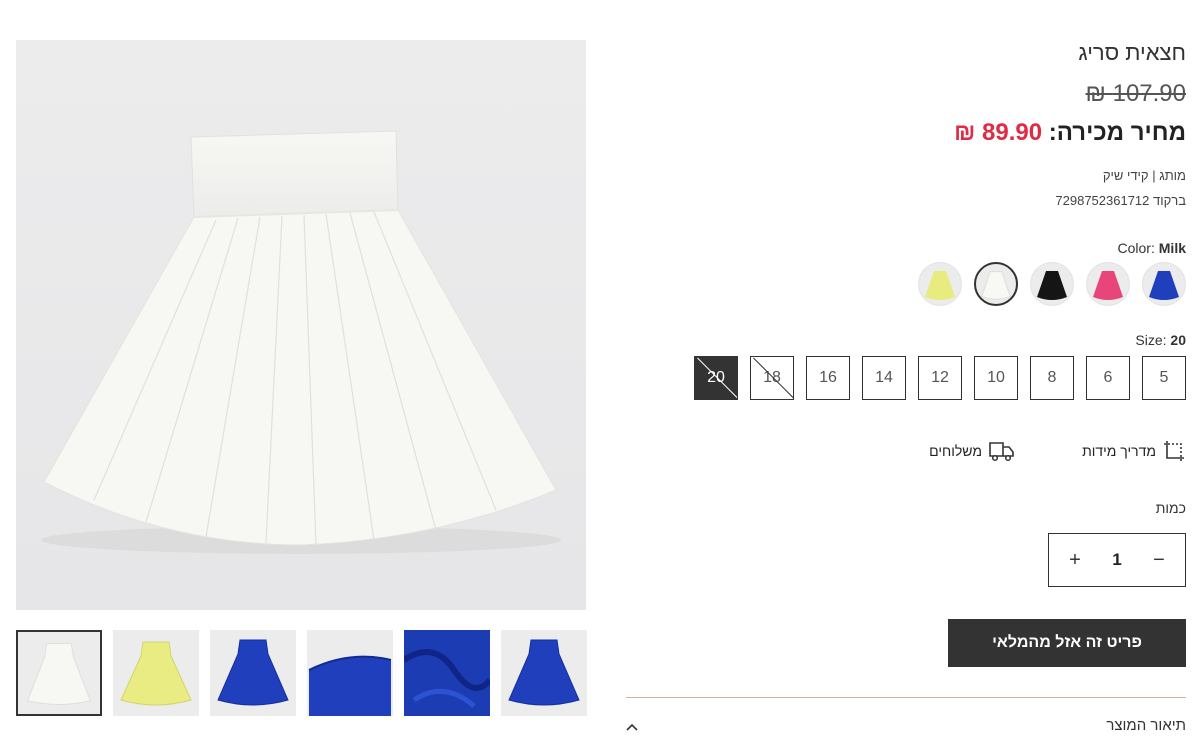  I want to click on shipping-label: משלוחים, so click(955, 451).